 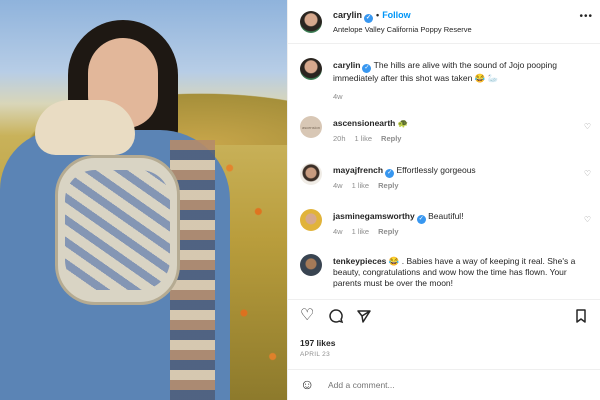 I want to click on comment-username: mayajfrench, so click(x=358, y=170).